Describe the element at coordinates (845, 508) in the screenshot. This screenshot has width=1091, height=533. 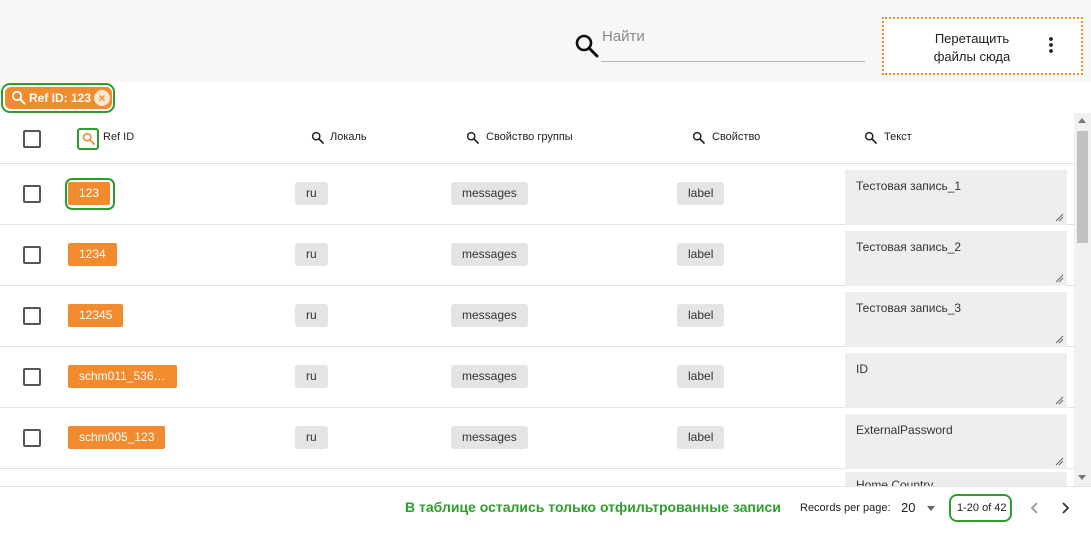
I see `records-per-page-label: Records per page:` at that location.